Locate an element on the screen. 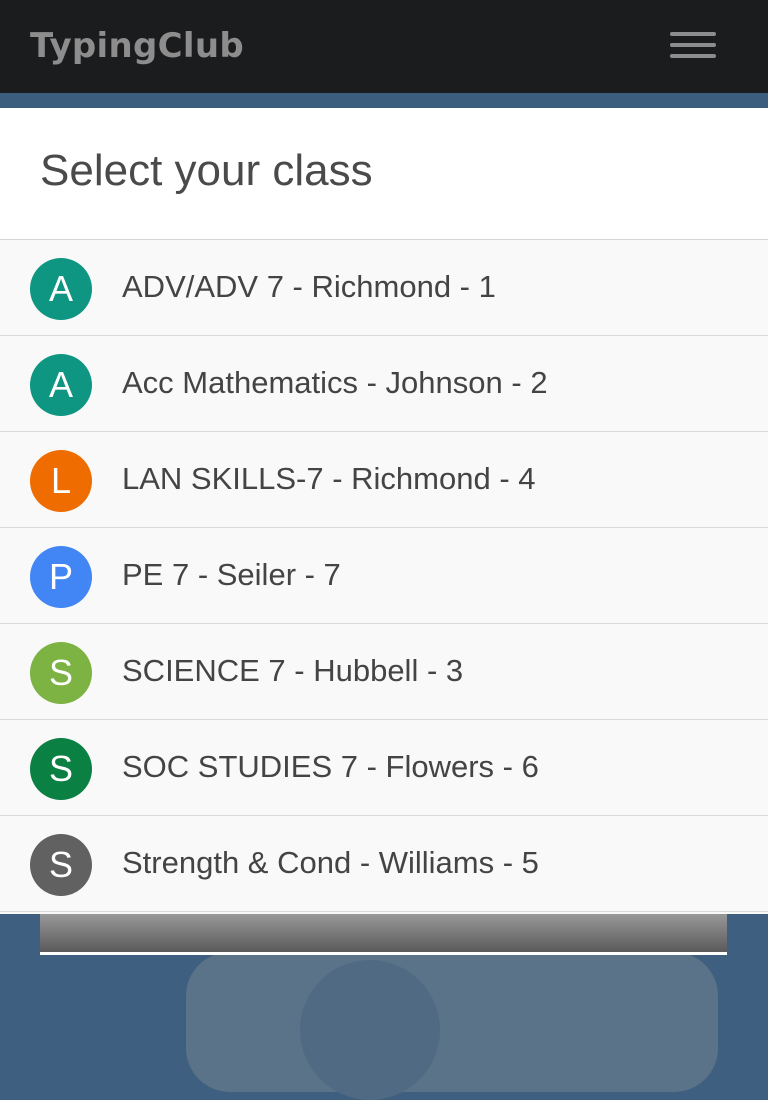 This screenshot has width=768, height=1100. top-navbar: TypingClub is located at coordinates (384, 46).